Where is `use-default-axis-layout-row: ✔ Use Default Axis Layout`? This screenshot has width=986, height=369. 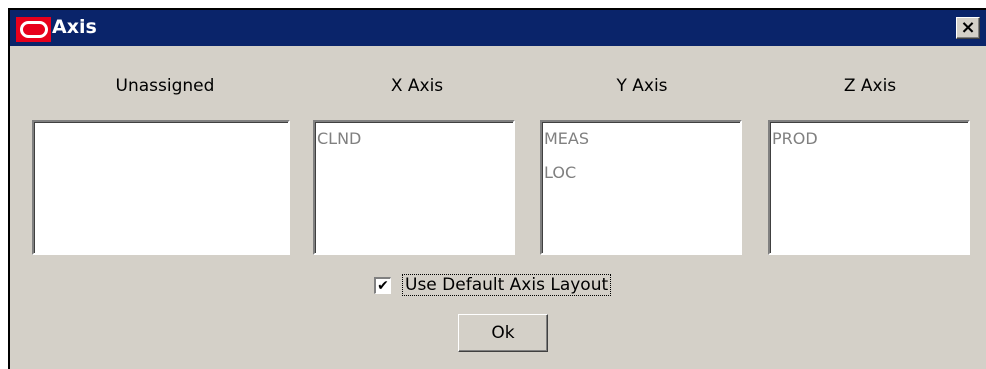
use-default-axis-layout-row: ✔ Use Default Axis Layout is located at coordinates (493, 285).